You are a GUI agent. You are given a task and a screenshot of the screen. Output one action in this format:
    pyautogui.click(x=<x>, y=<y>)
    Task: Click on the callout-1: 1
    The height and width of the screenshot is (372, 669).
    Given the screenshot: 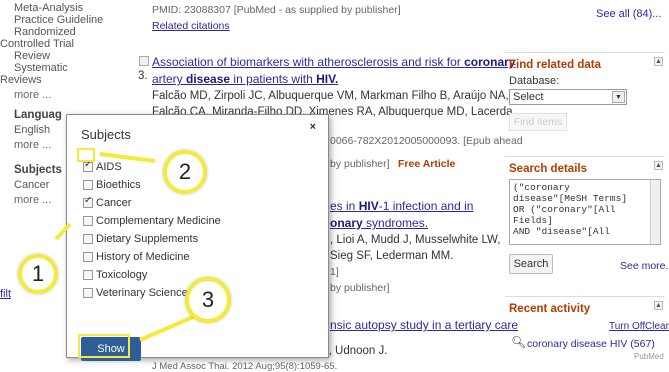 What is the action you would take?
    pyautogui.click(x=38, y=274)
    